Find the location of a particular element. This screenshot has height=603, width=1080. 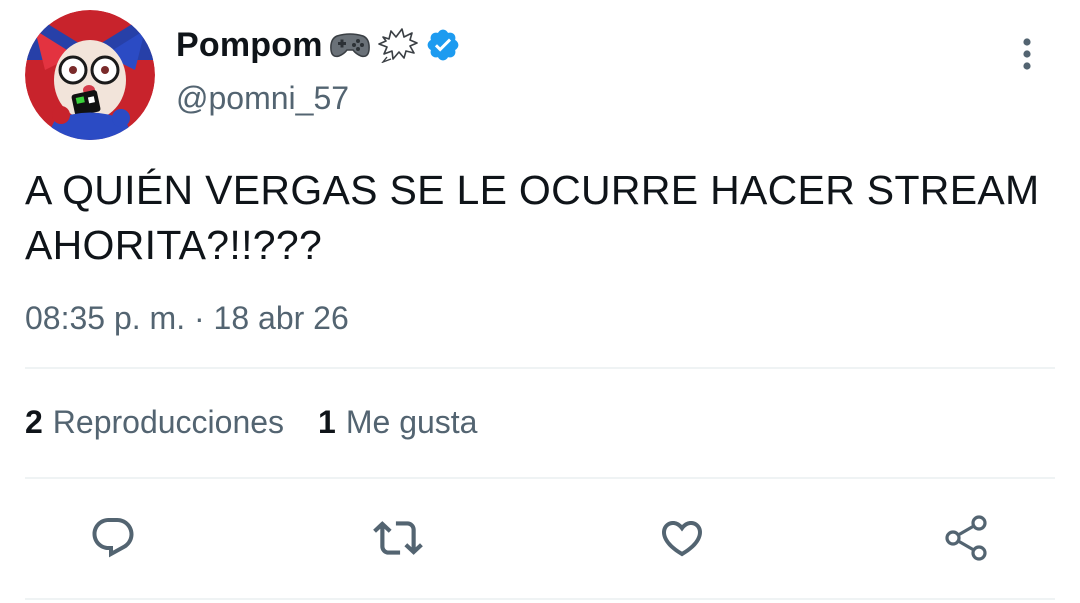

tweet-text-line-1: A QUIÉN VERGAS SE LE OCURRE HACER STREAM is located at coordinates (532, 190).